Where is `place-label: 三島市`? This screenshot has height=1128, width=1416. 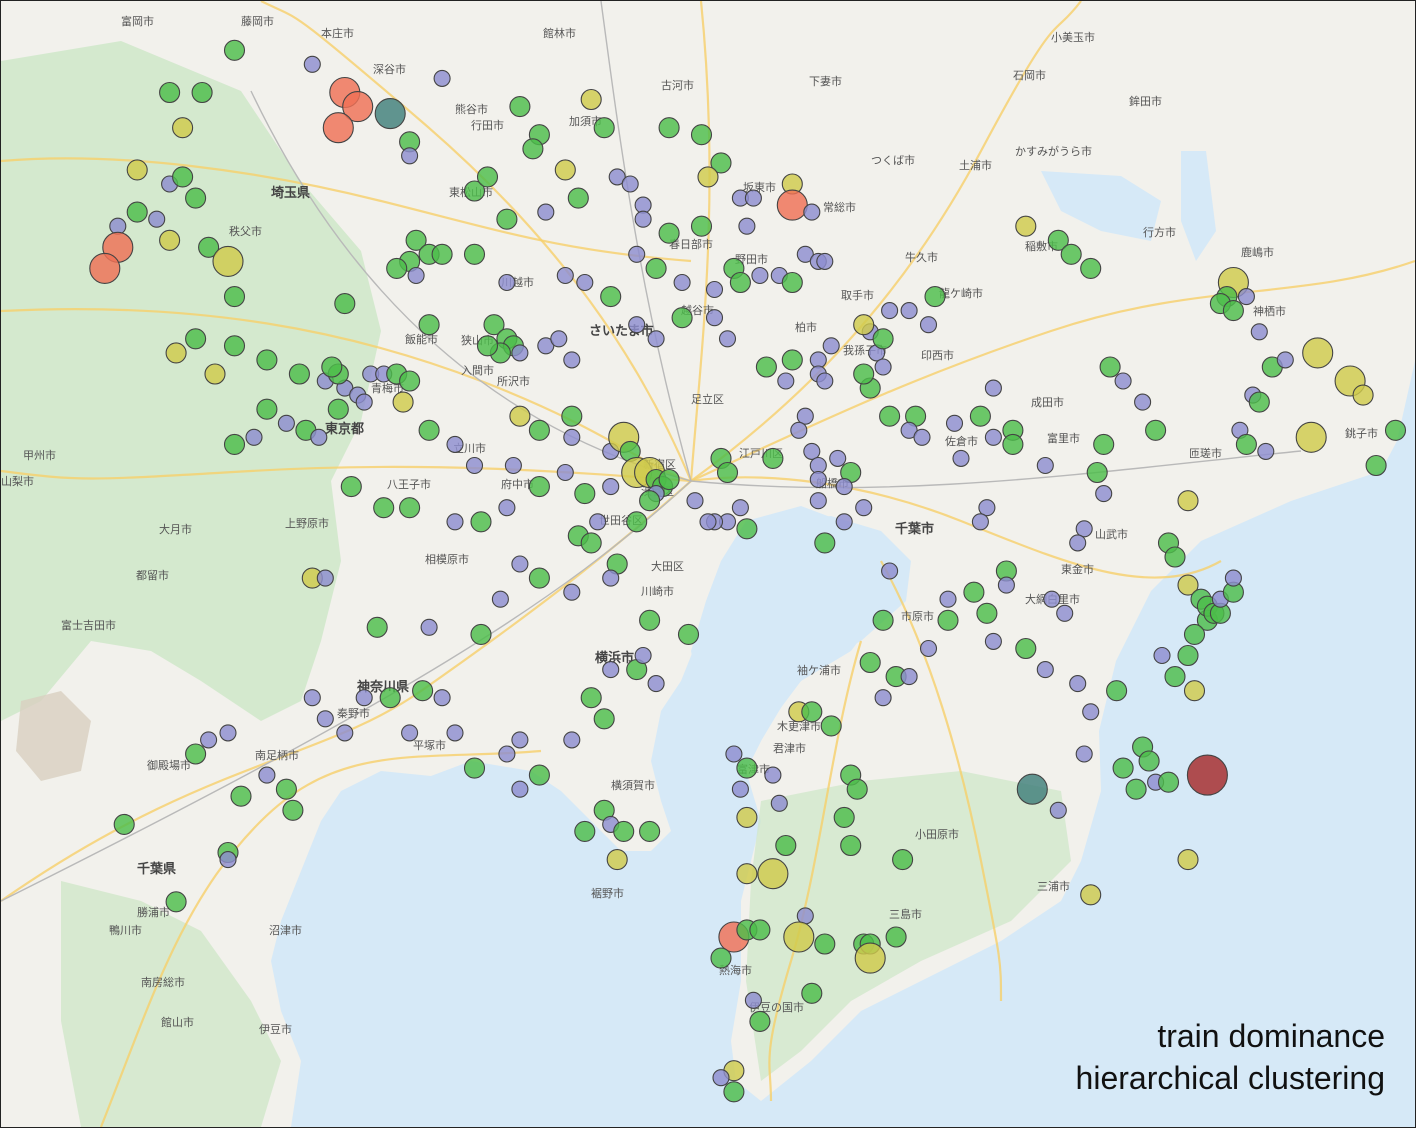
place-label: 三島市 is located at coordinates (905, 914).